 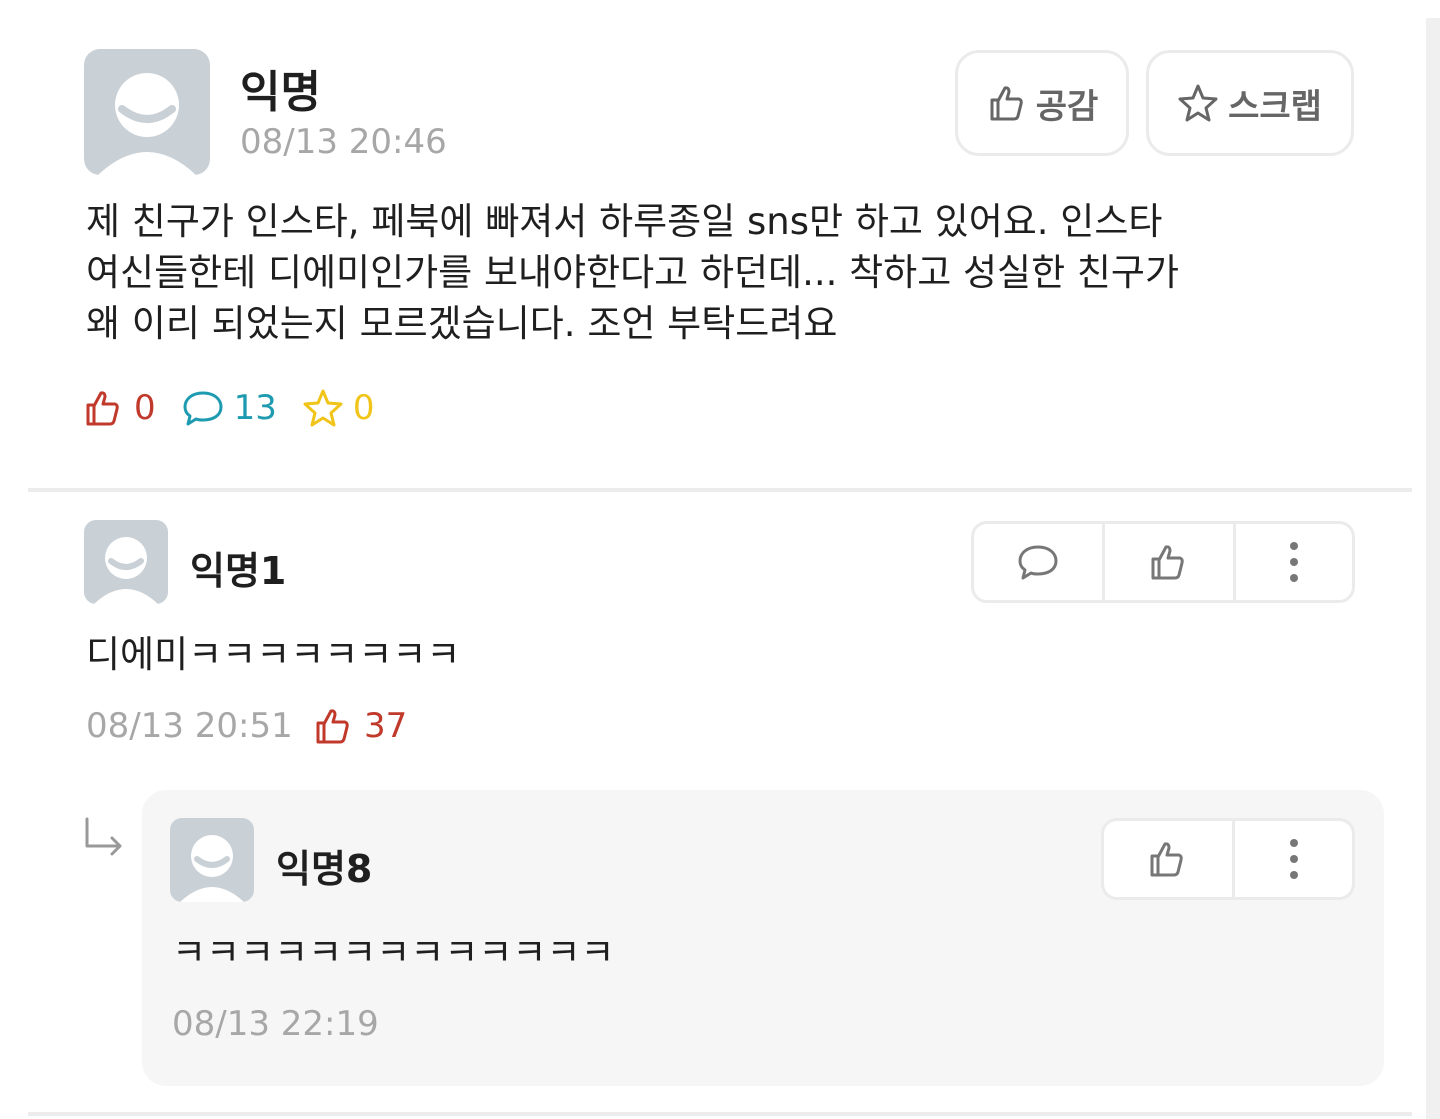 I want to click on post-author-name: 익명, so click(x=280, y=92).